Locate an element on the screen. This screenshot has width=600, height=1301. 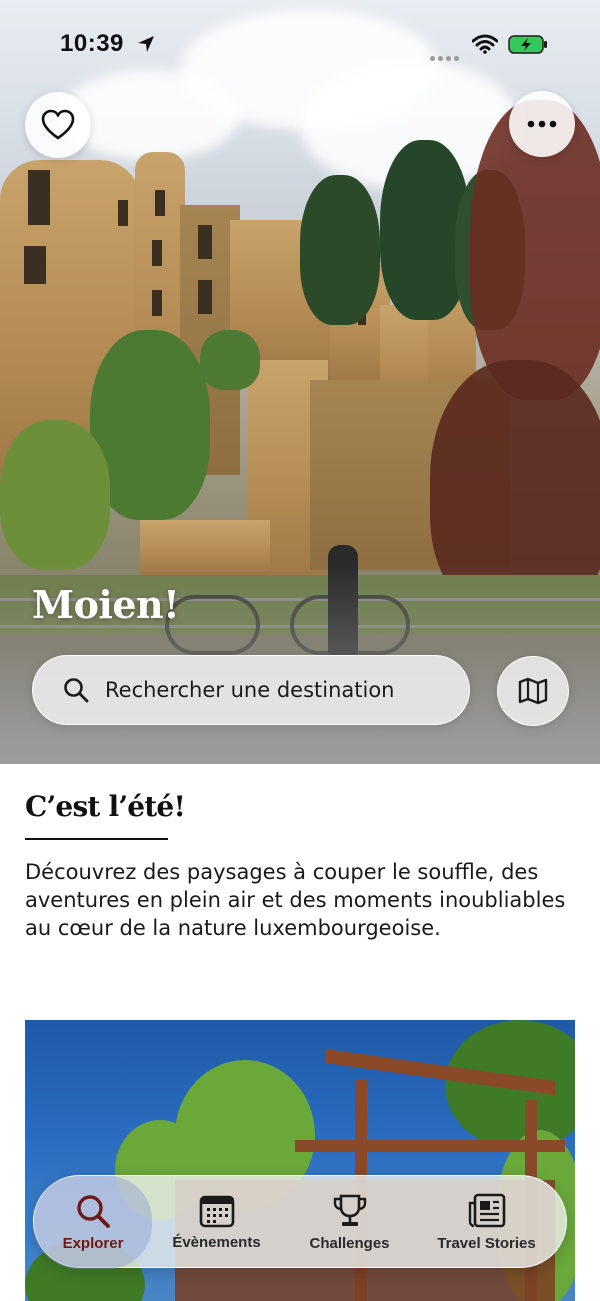
trophy-icon is located at coordinates (349, 1210).